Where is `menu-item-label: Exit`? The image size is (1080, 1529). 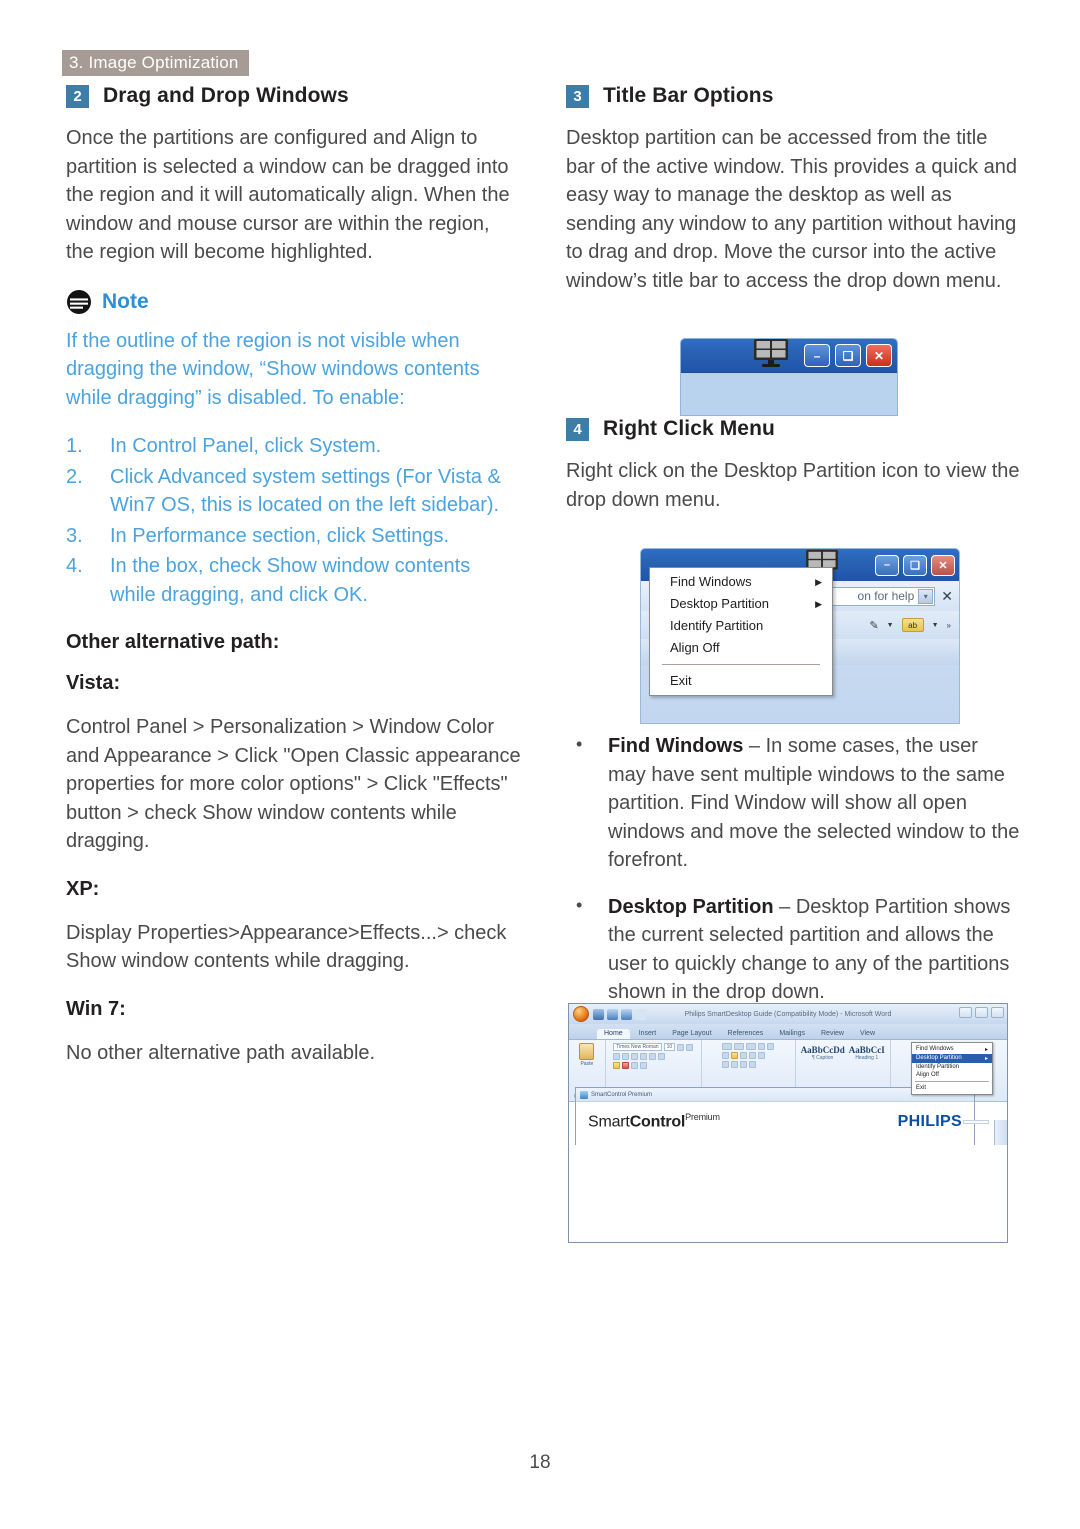
menu-item-label: Exit is located at coordinates (681, 680).